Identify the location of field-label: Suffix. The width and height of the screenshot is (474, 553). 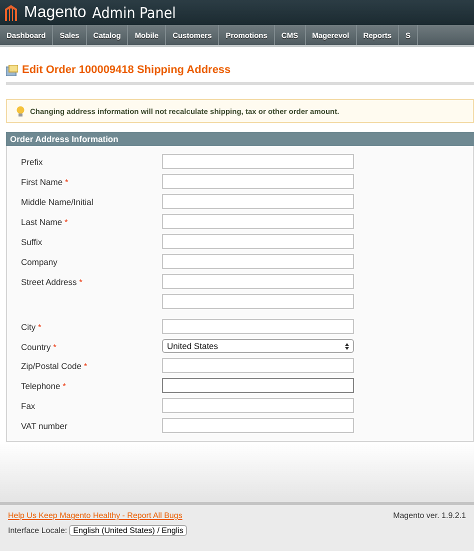
(32, 242).